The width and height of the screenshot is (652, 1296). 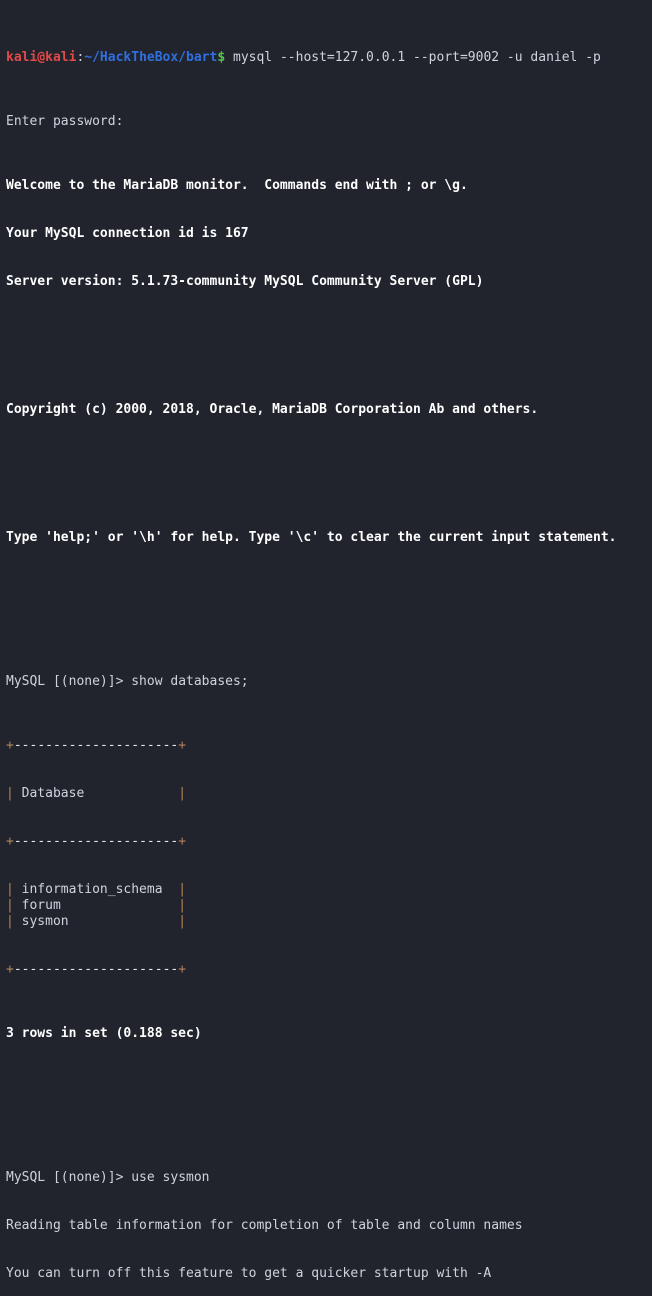 I want to click on mysql-prompt-line-1: MySQL [(none)]> show databases;, so click(x=329, y=682).